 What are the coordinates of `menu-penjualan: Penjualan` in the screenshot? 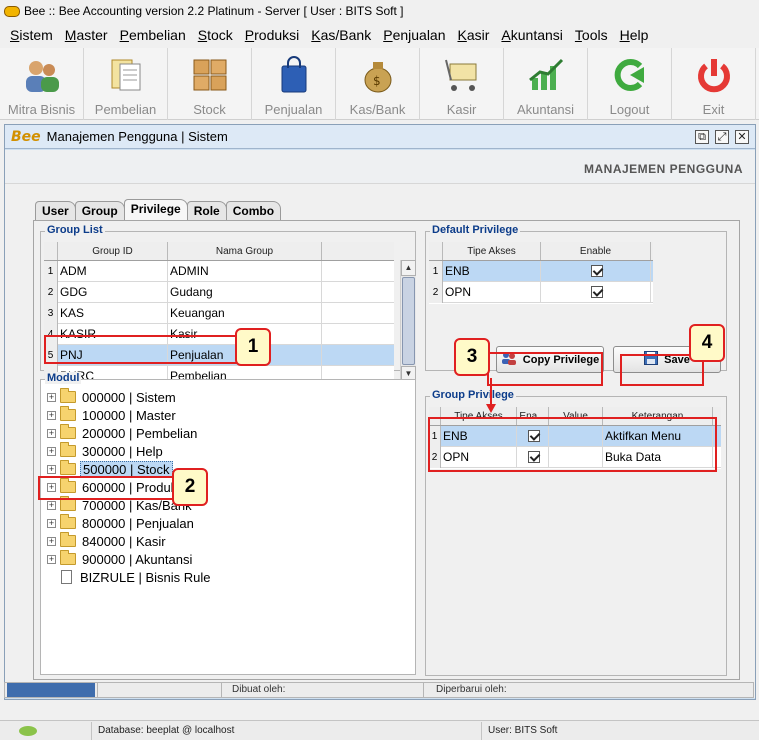 It's located at (414, 35).